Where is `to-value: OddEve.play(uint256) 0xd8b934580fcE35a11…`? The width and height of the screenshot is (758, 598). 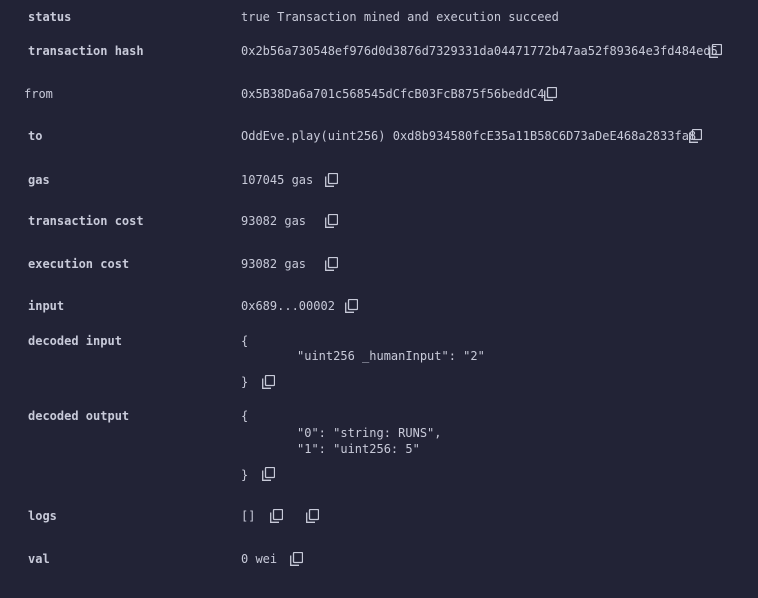
to-value: OddEve.play(uint256) 0xd8b934580fcE35a11… is located at coordinates (469, 136).